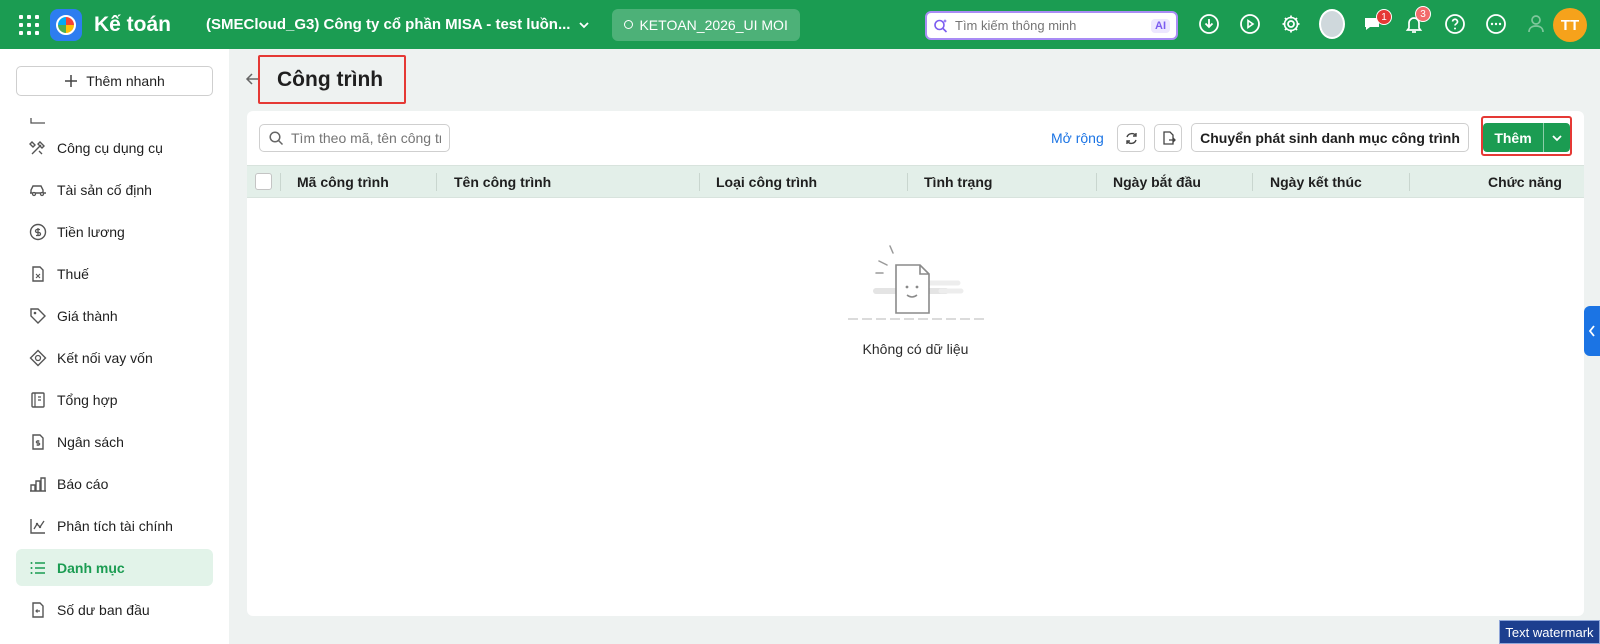 This screenshot has height=644, width=1600. I want to click on sidebar-item-payroll: Tiền lương, so click(114, 231).